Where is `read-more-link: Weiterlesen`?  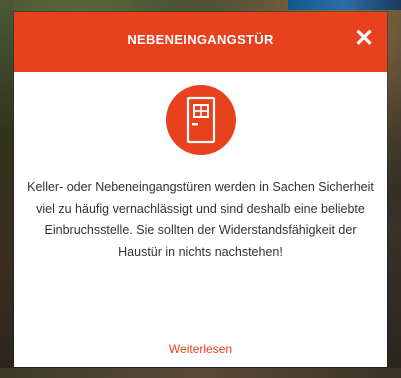 read-more-link: Weiterlesen is located at coordinates (200, 349).